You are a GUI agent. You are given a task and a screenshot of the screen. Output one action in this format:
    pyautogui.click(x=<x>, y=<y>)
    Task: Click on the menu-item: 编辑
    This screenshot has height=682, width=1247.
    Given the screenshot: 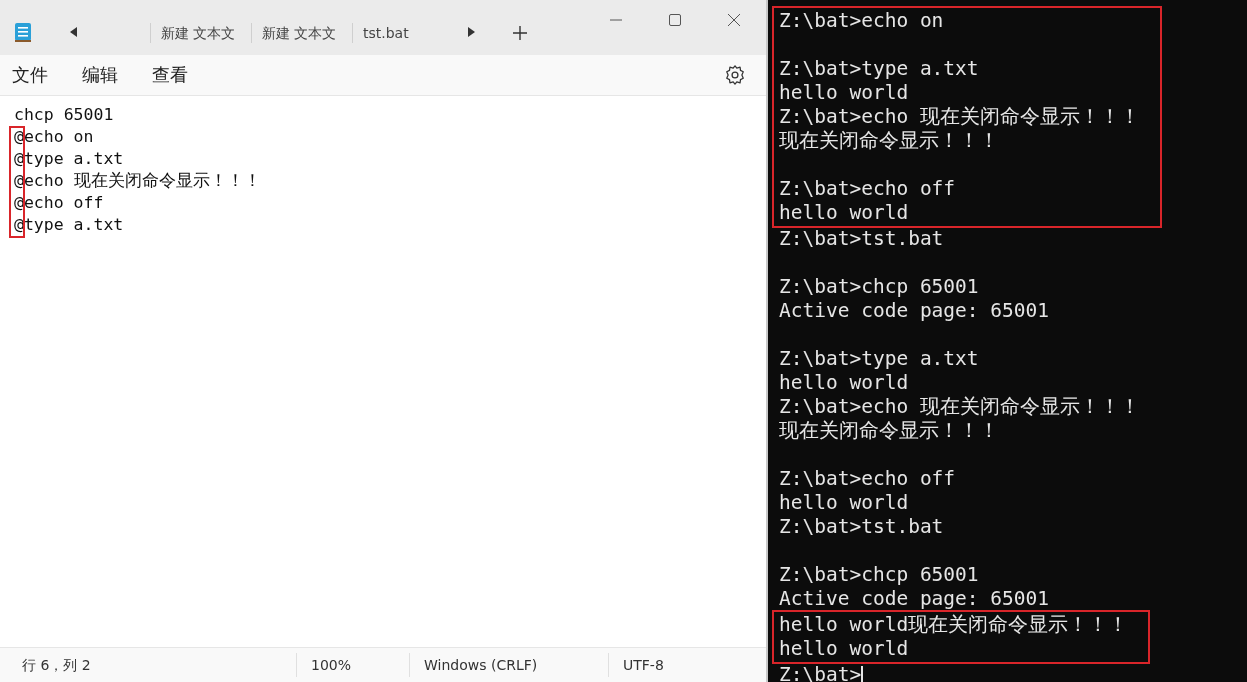 What is the action you would take?
    pyautogui.click(x=100, y=75)
    